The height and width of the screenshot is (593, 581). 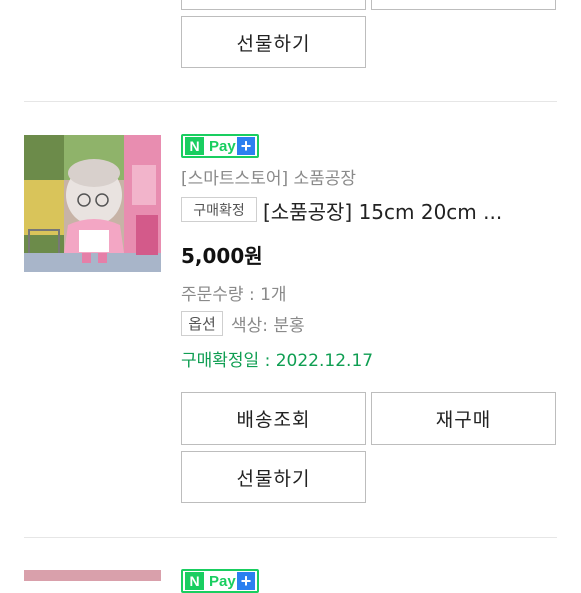 I want to click on next-product-thumbnail, so click(x=92, y=575).